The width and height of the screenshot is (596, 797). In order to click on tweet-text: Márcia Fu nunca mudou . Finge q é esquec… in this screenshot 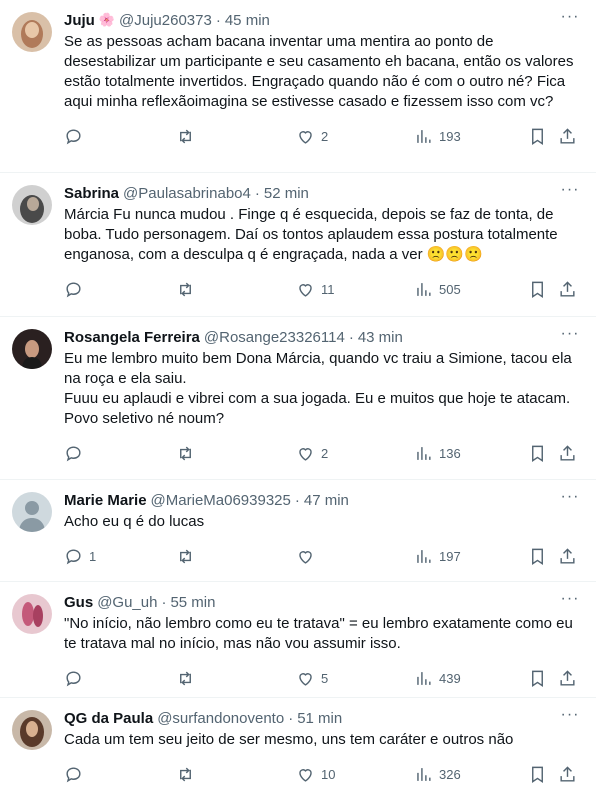, I will do `click(311, 234)`.